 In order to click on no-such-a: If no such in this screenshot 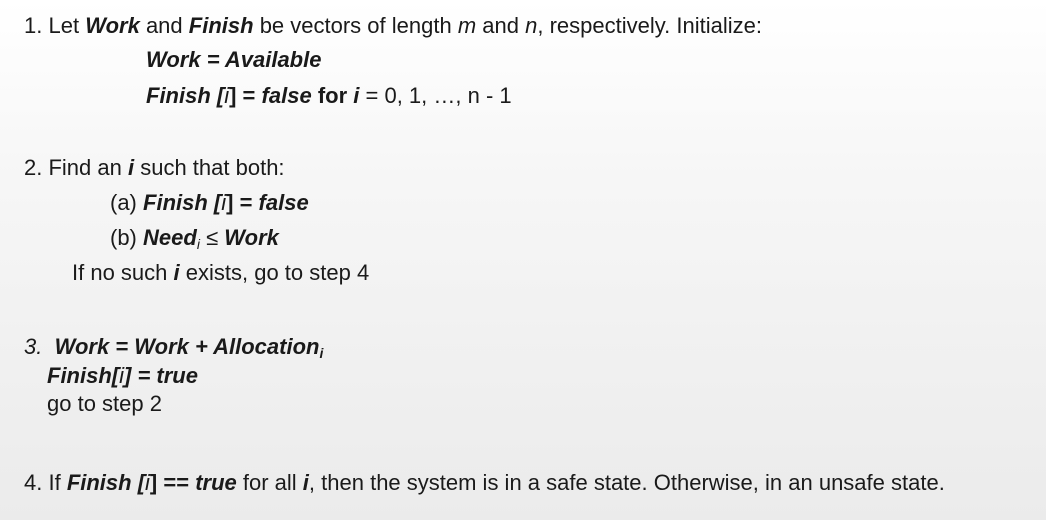, I will do `click(120, 272)`.